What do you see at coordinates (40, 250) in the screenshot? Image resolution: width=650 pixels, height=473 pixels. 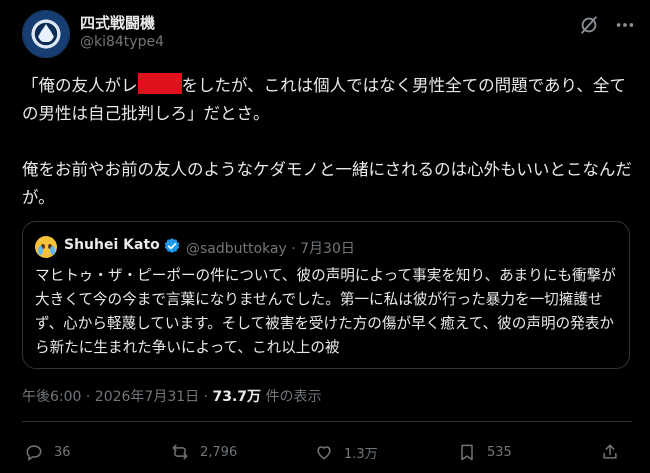 I see `avatar-tear-left` at bounding box center [40, 250].